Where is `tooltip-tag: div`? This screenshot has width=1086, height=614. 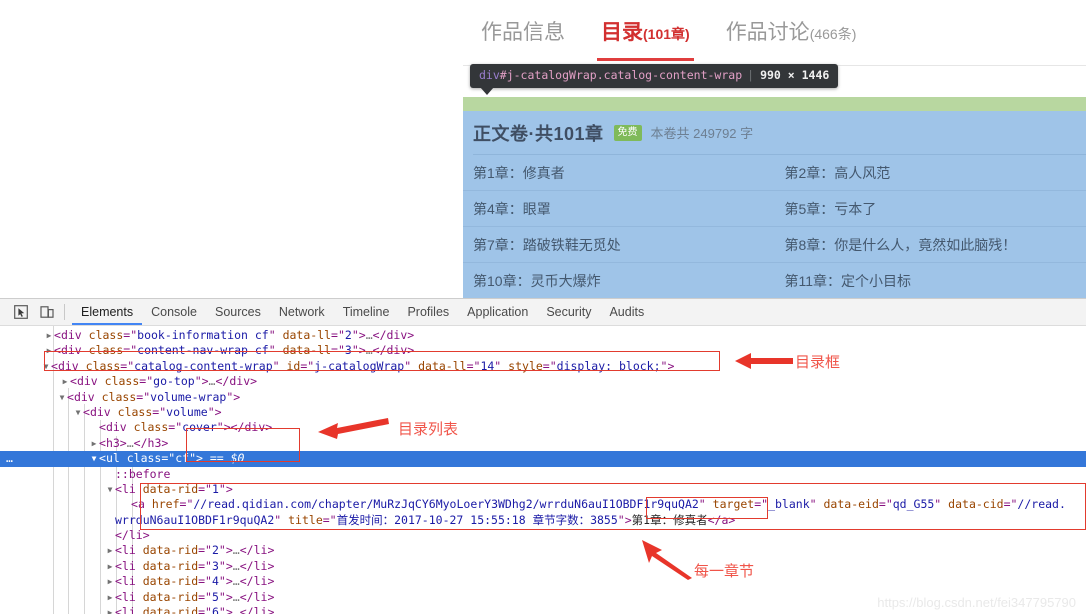 tooltip-tag: div is located at coordinates (489, 75).